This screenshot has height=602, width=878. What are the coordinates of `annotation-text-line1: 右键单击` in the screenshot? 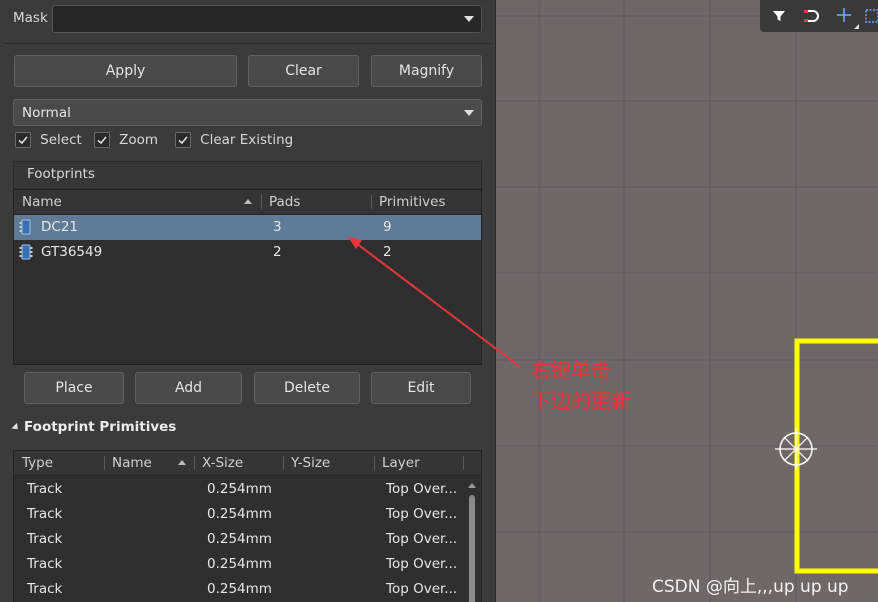 It's located at (571, 370).